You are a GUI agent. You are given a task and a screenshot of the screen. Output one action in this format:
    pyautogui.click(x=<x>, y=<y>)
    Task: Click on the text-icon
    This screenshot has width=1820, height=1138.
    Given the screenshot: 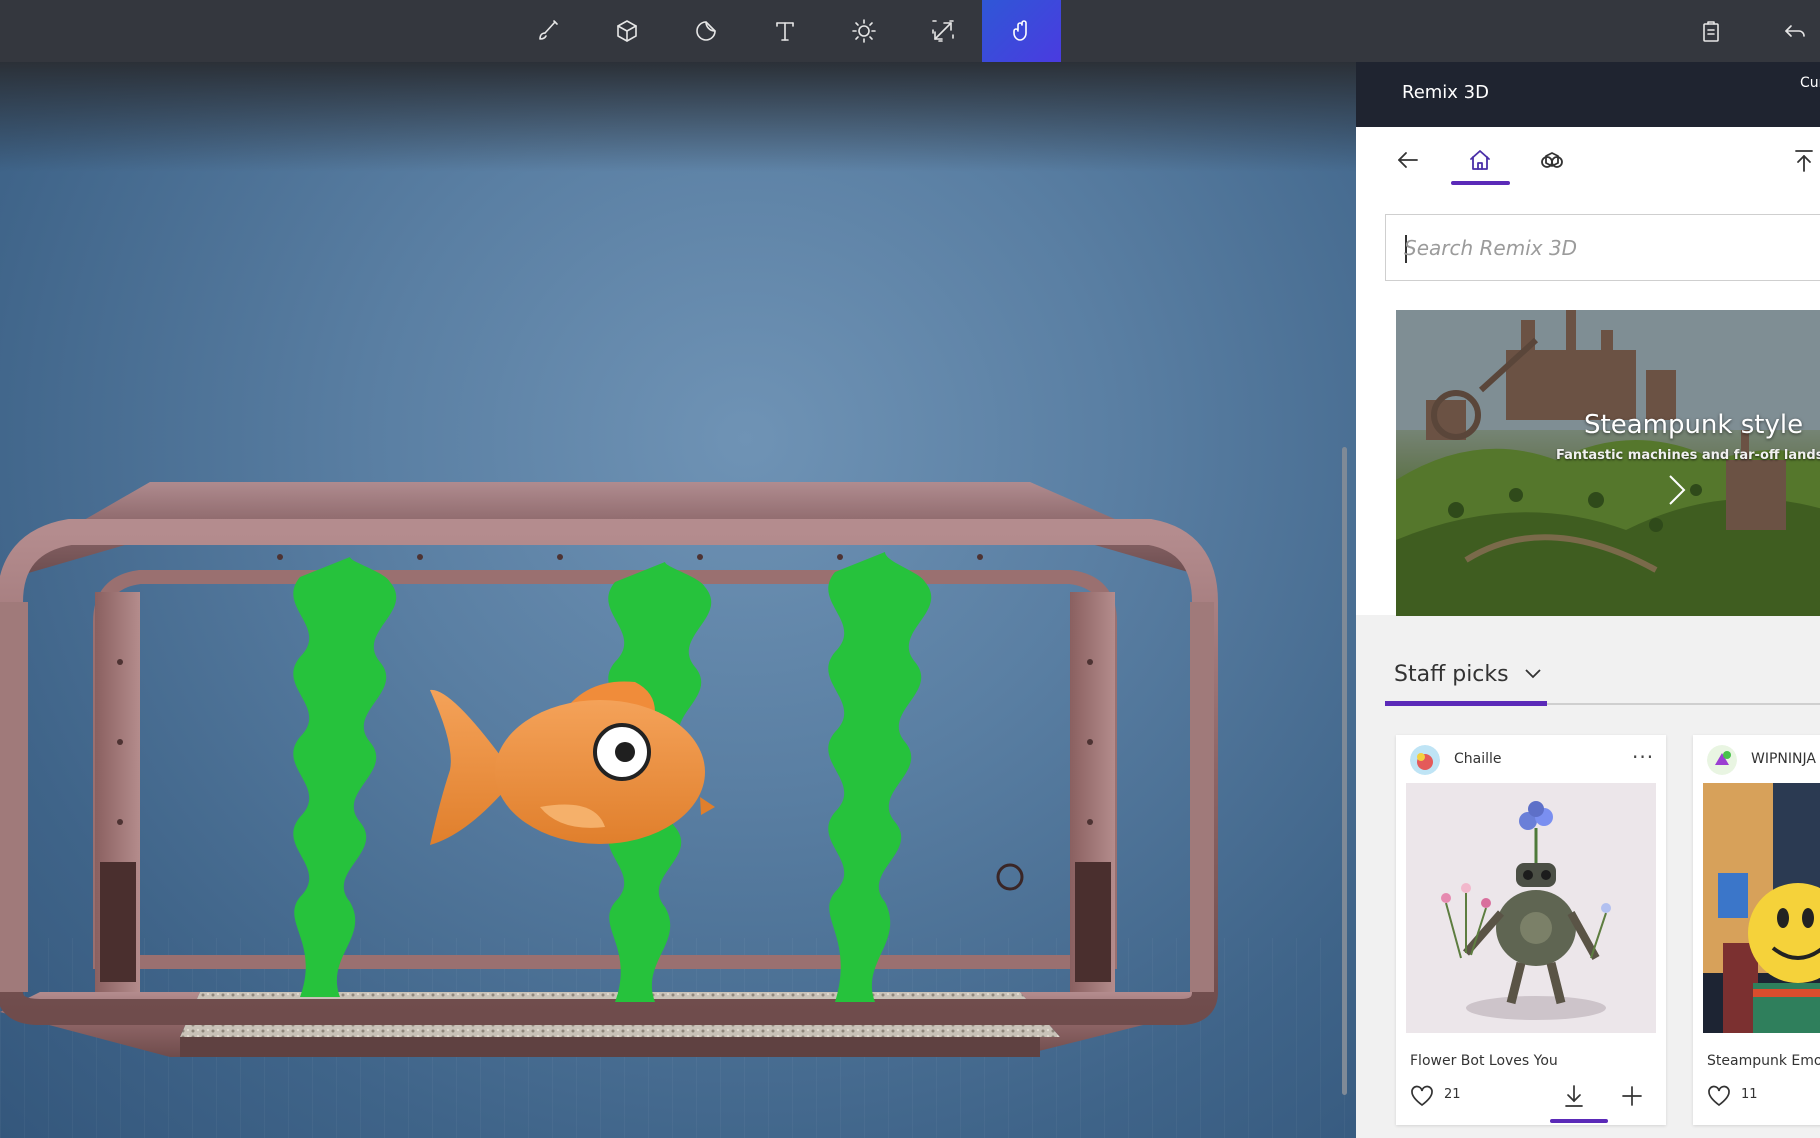 What is the action you would take?
    pyautogui.click(x=784, y=31)
    